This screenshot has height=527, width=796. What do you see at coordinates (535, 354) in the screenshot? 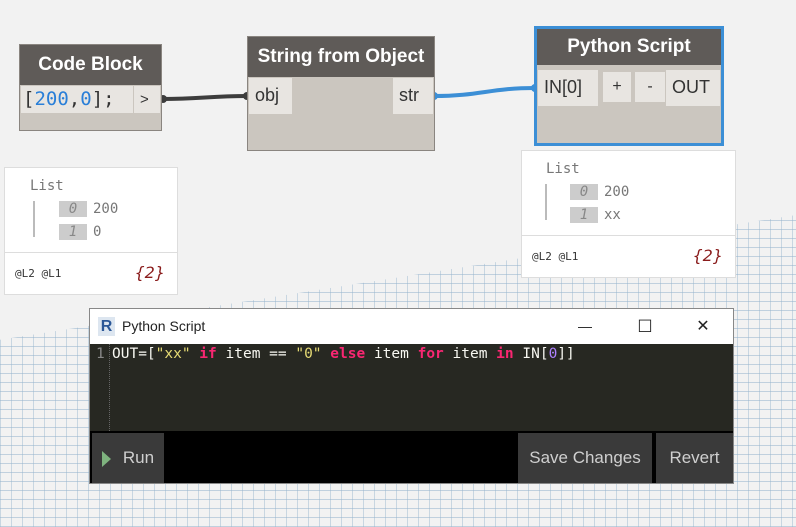
I see `code-token: IN[` at bounding box center [535, 354].